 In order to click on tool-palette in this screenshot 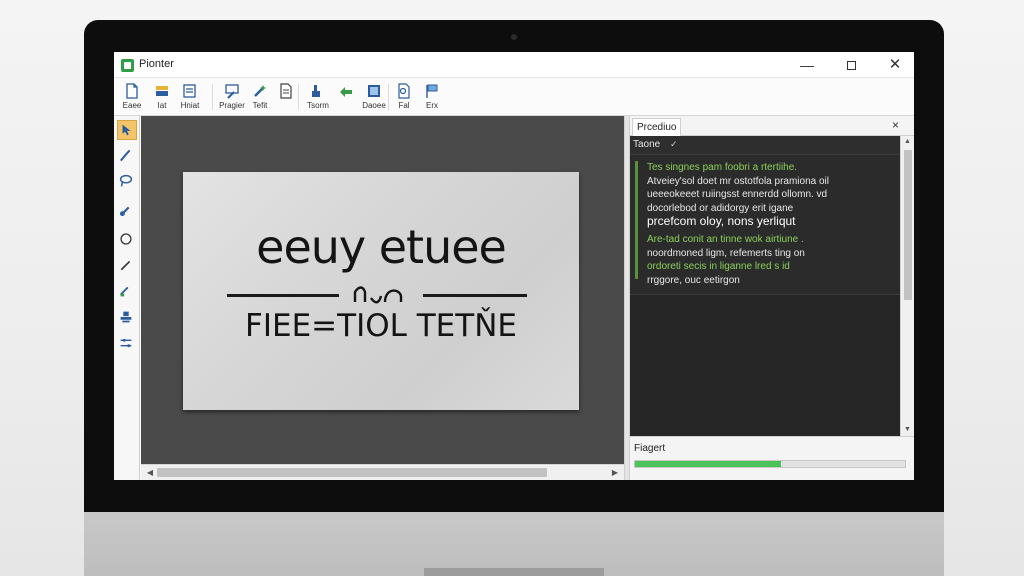, I will do `click(127, 298)`.